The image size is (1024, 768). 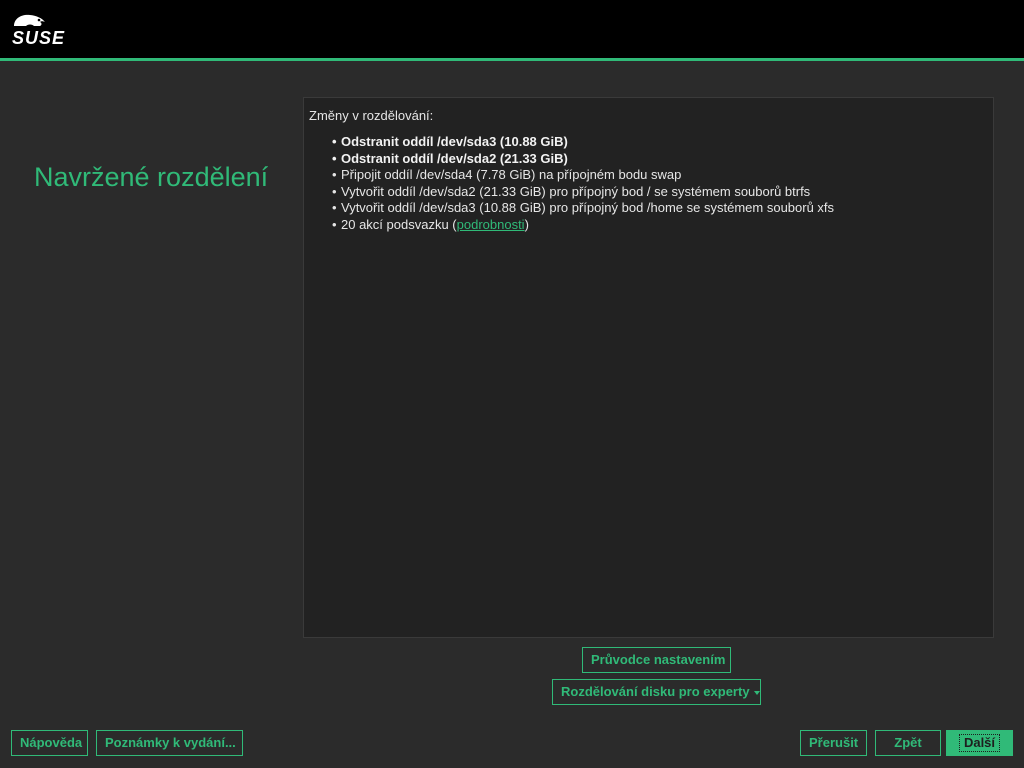 I want to click on banner-accent-line, so click(x=512, y=59).